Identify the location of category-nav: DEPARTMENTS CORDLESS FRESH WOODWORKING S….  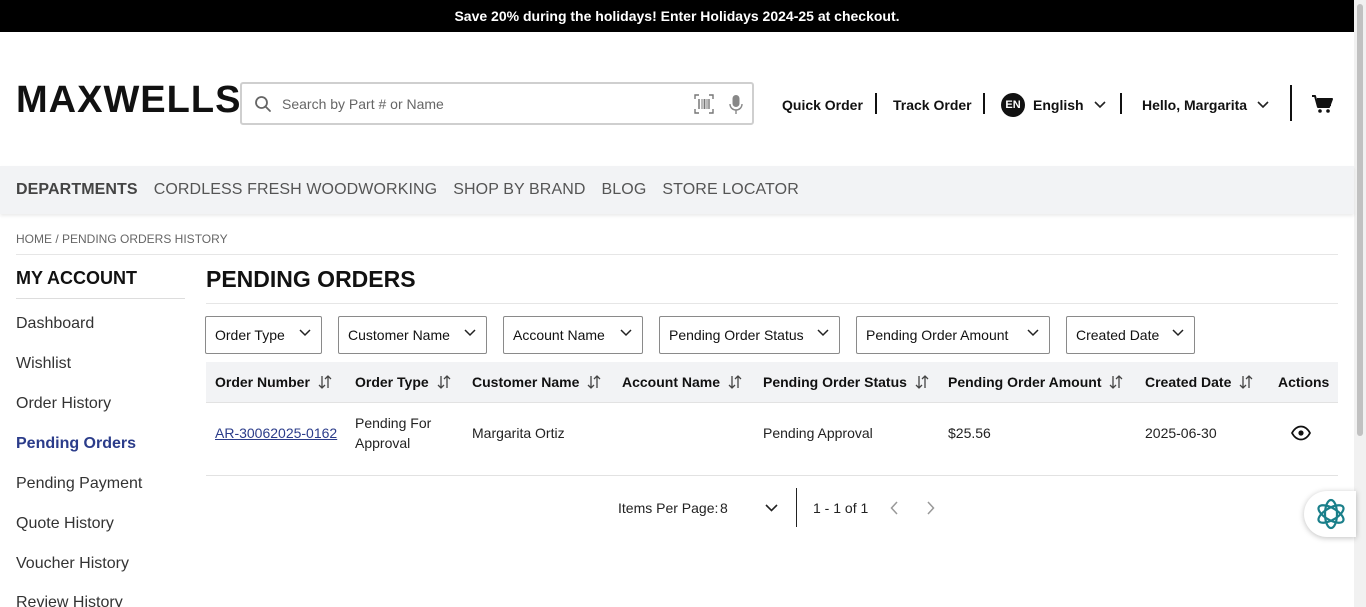
(677, 190).